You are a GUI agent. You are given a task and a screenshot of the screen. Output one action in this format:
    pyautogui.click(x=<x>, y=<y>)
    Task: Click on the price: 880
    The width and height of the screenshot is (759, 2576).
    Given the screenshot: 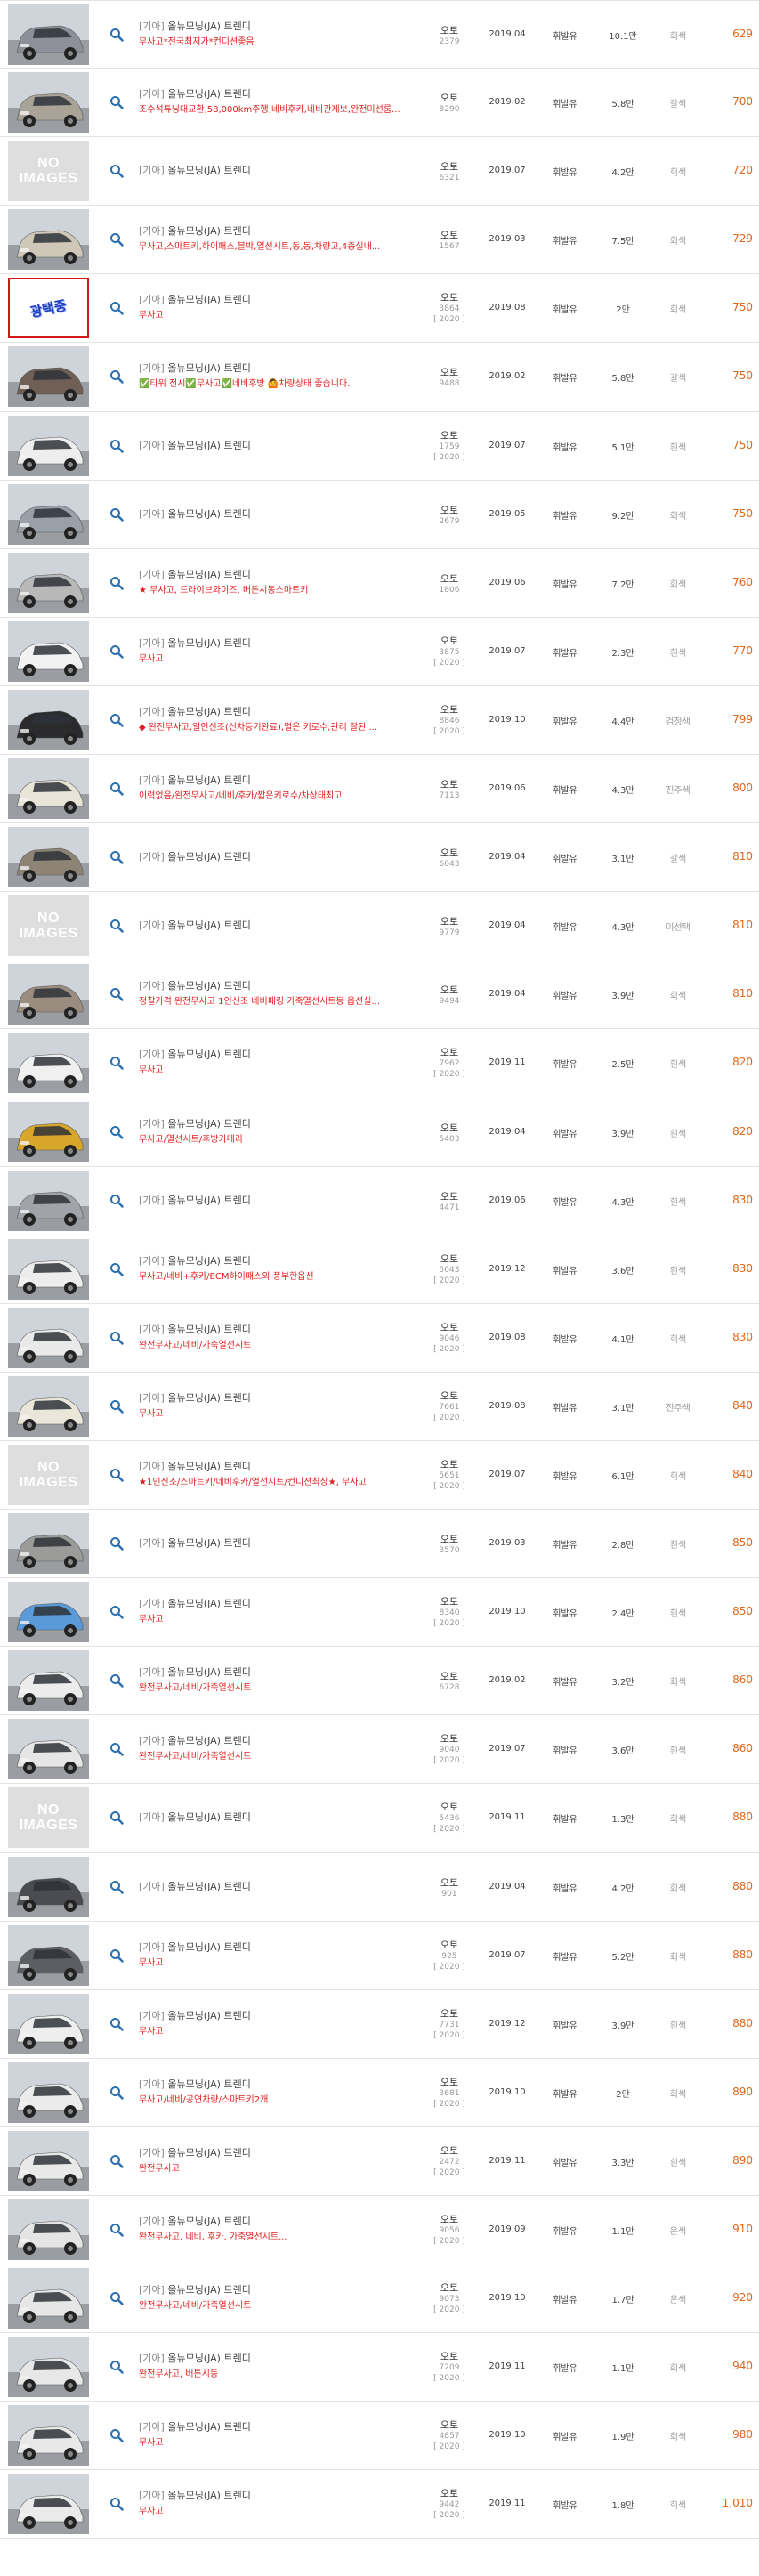 What is the action you would take?
    pyautogui.click(x=728, y=1954)
    